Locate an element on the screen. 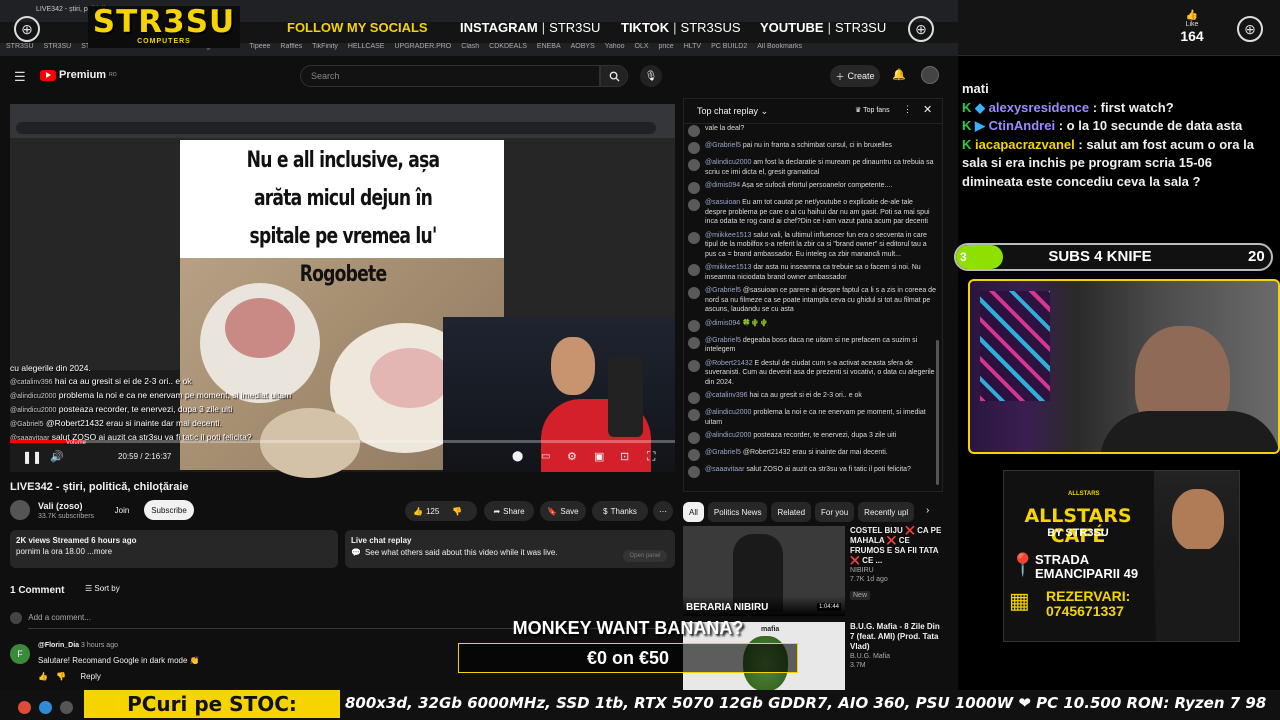 This screenshot has height=720, width=1280. pause-icon: ❚❚ is located at coordinates (32, 457).